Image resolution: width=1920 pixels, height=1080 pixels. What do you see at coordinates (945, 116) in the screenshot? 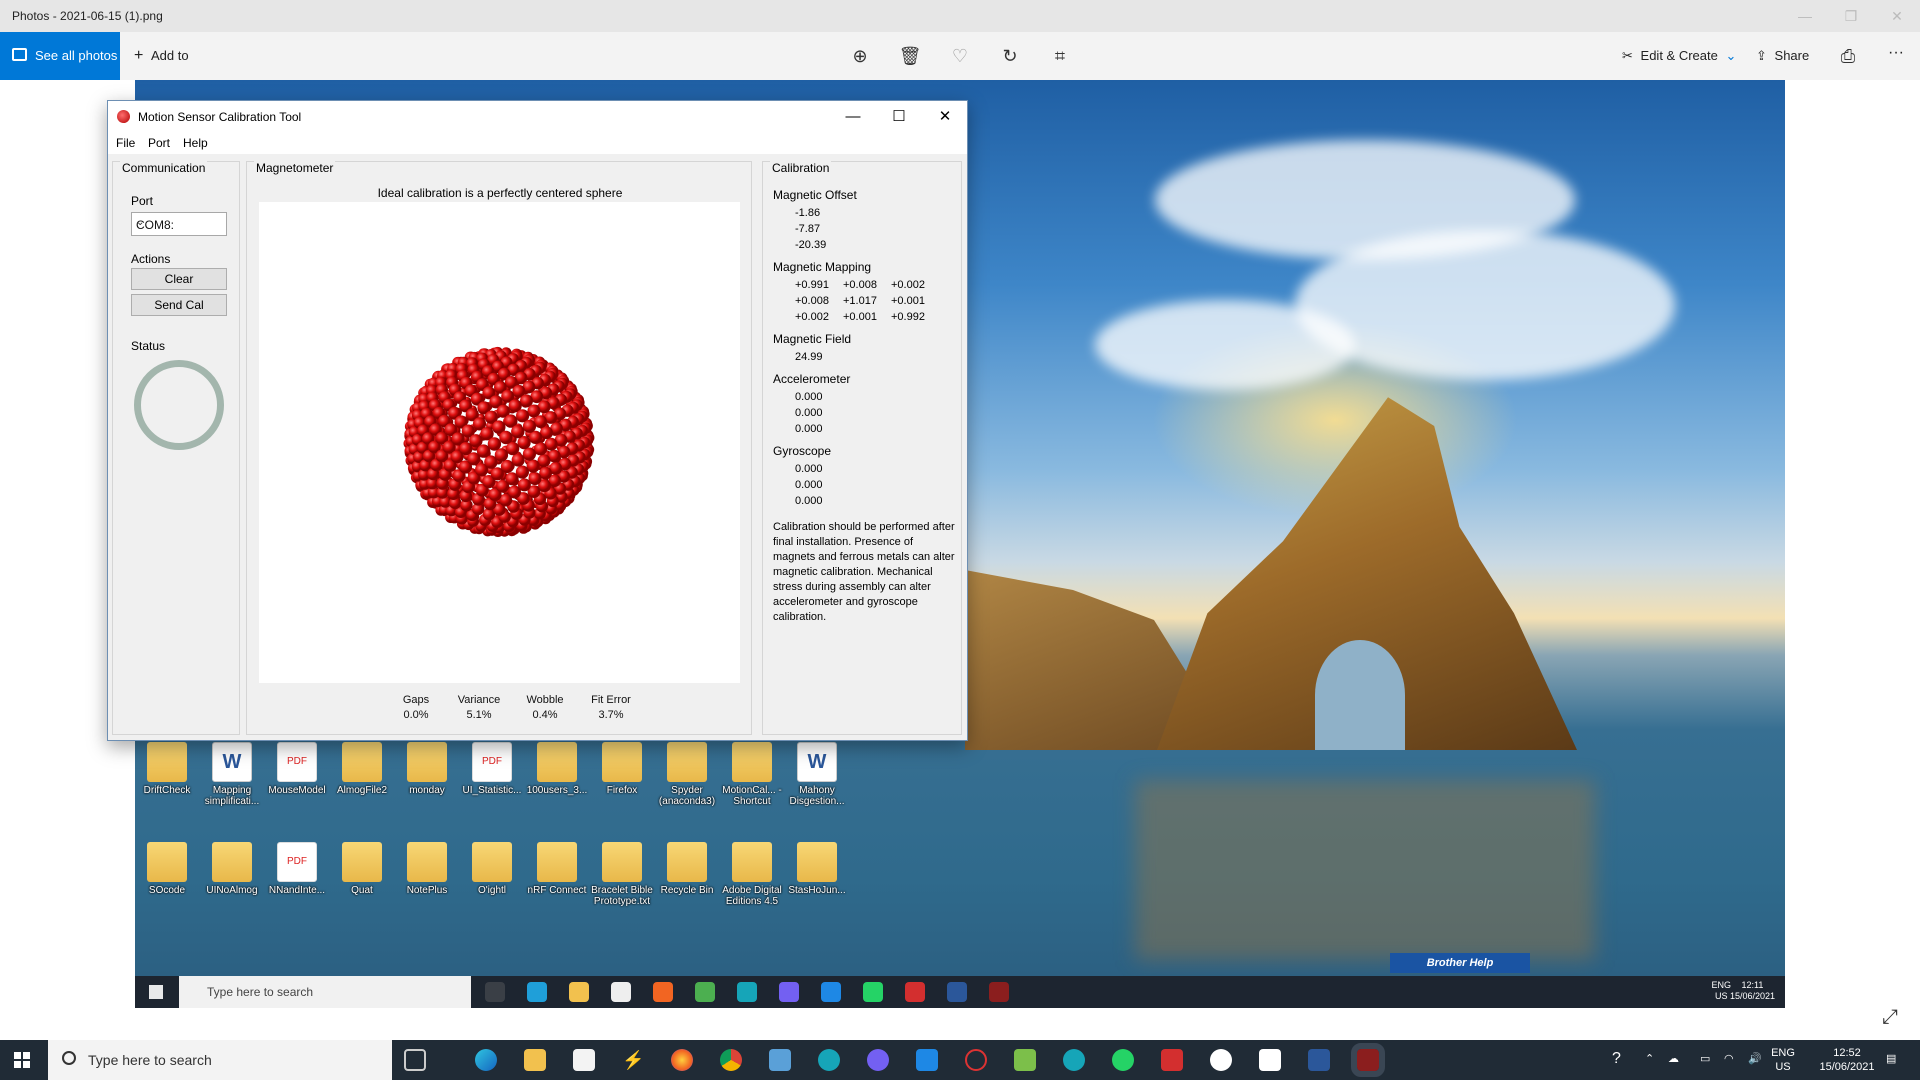
I see `app-close-icon: ✕` at bounding box center [945, 116].